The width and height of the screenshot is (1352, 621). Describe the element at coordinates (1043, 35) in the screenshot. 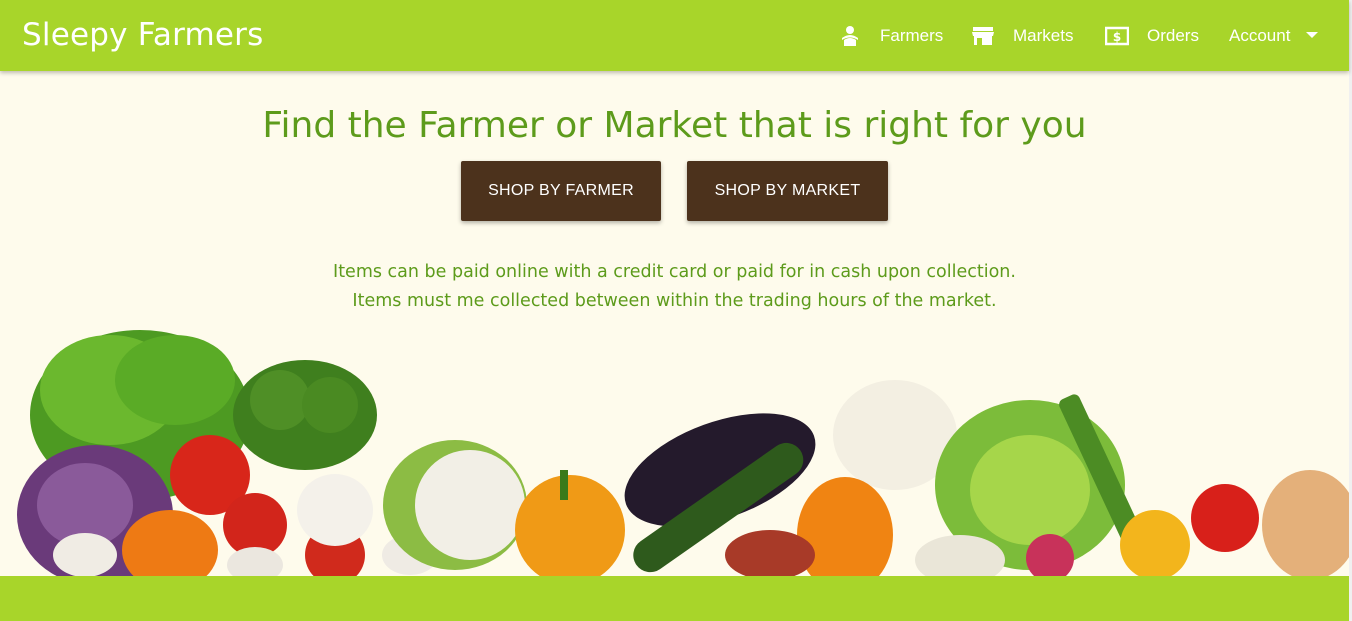

I see `nav-markets-label: Markets` at that location.